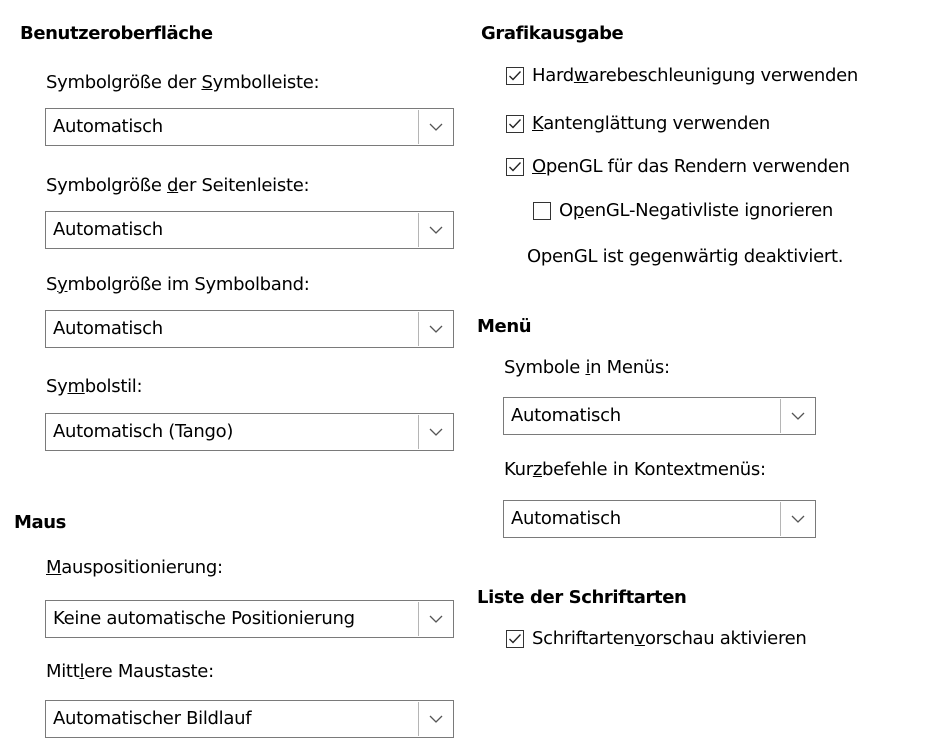 The height and width of the screenshot is (751, 934). I want to click on sidebar-icon-size-value: Automatisch, so click(108, 229).